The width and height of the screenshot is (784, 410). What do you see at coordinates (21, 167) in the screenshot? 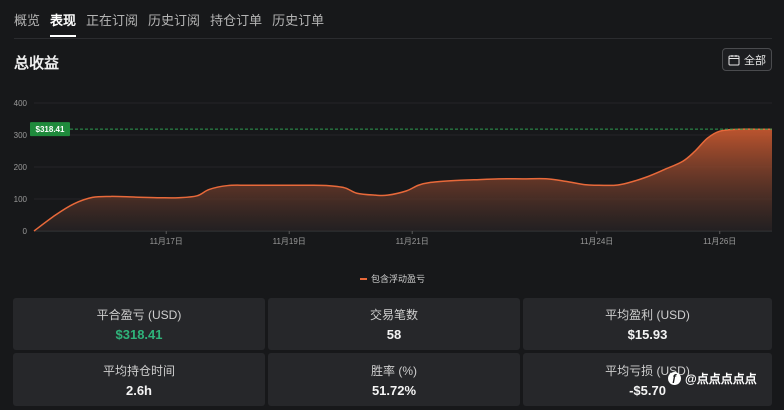
I see `y-tick-label: 200` at bounding box center [21, 167].